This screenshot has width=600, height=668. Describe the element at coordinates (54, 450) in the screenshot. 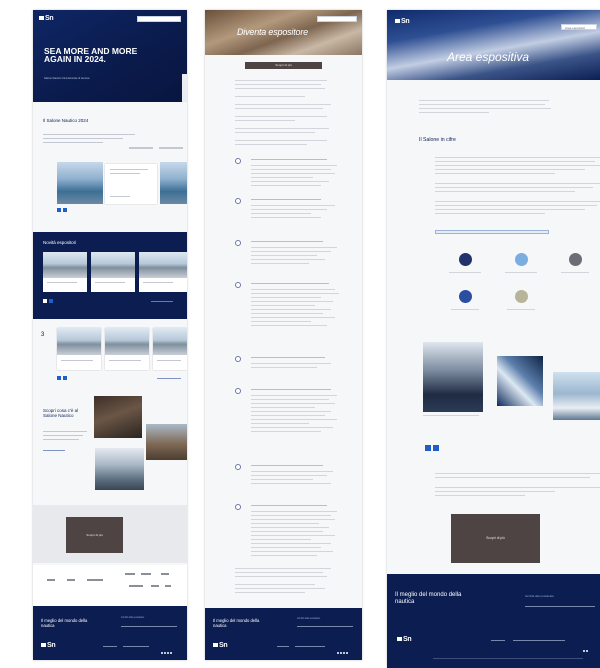

I see `more-link` at that location.